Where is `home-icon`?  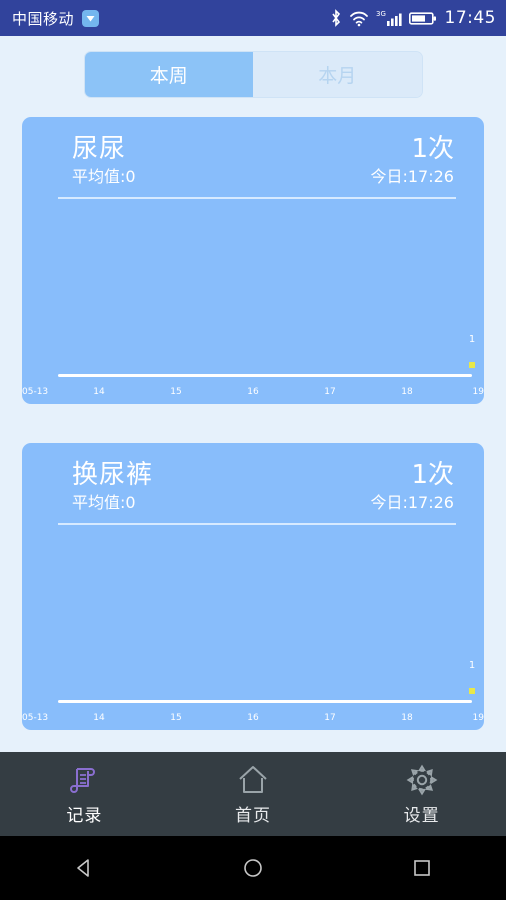
home-icon is located at coordinates (253, 780).